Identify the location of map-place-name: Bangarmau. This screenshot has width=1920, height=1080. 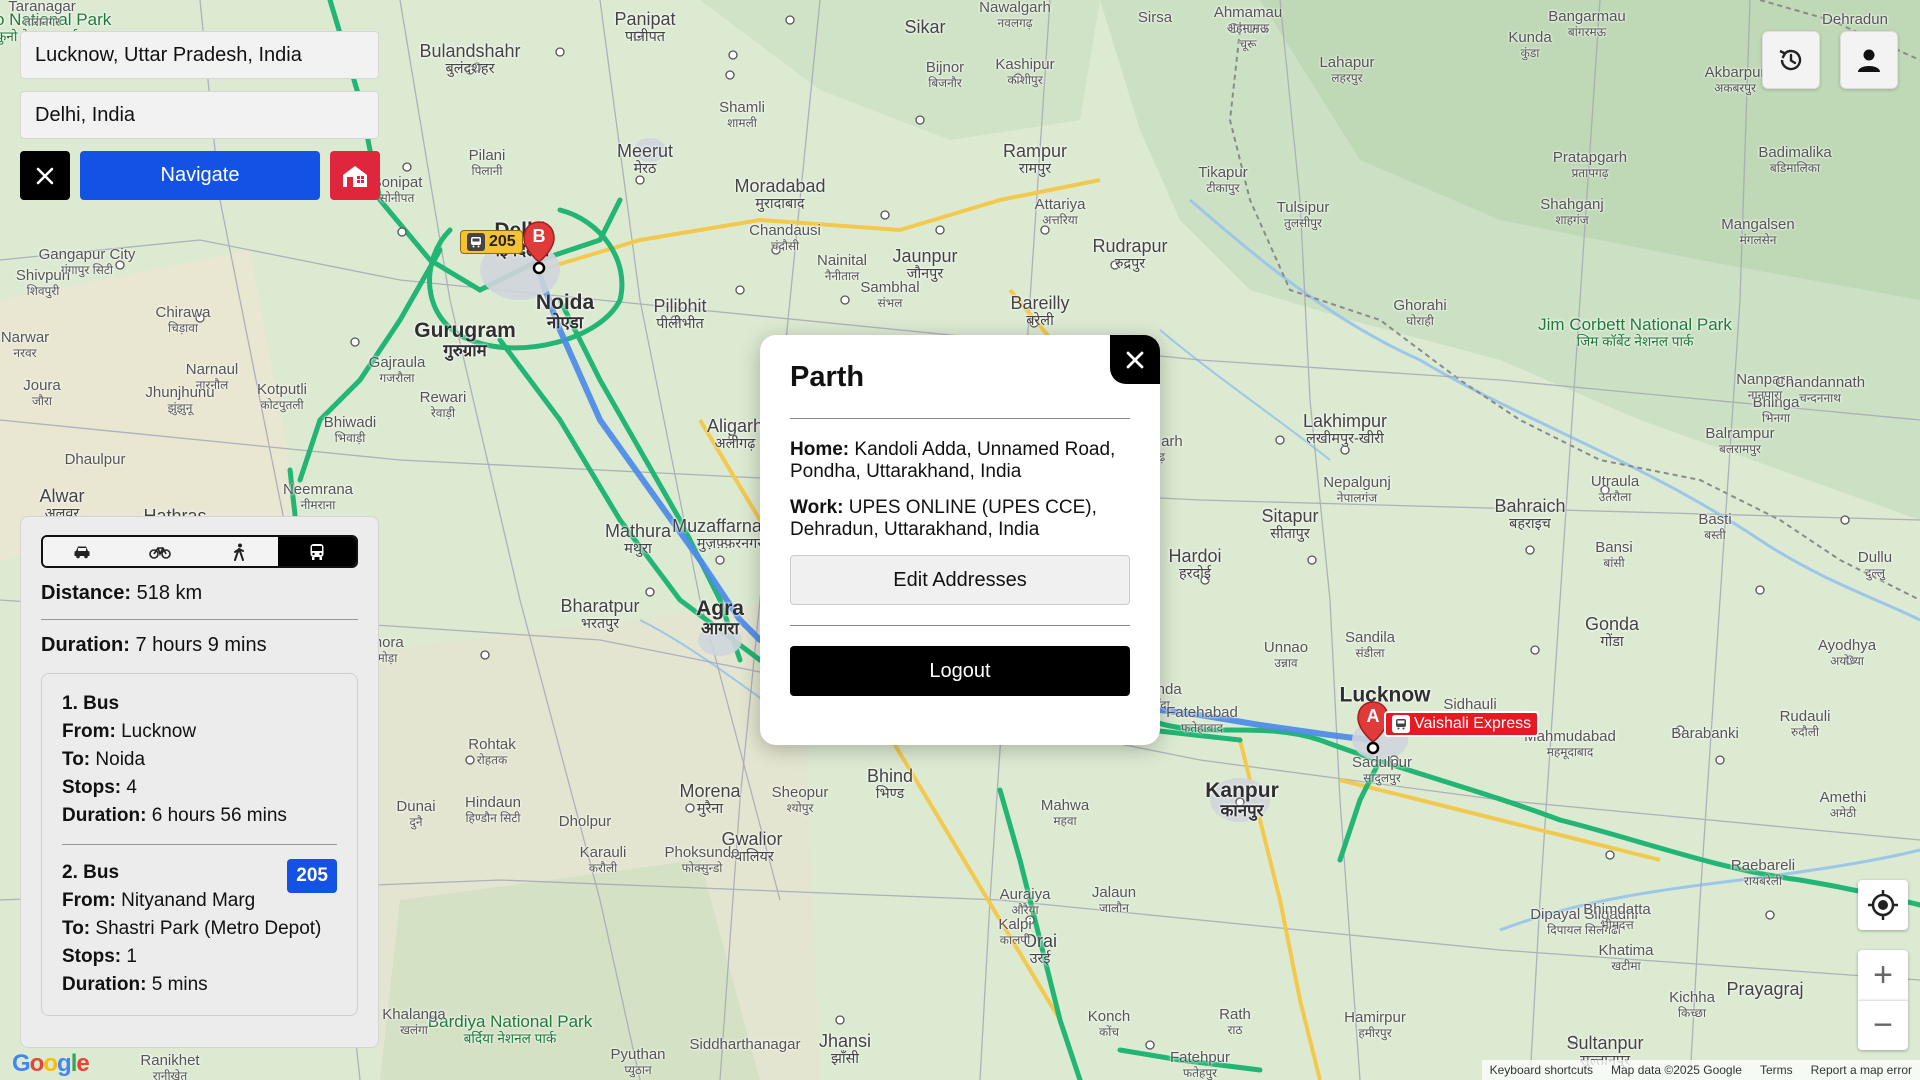
(1587, 17).